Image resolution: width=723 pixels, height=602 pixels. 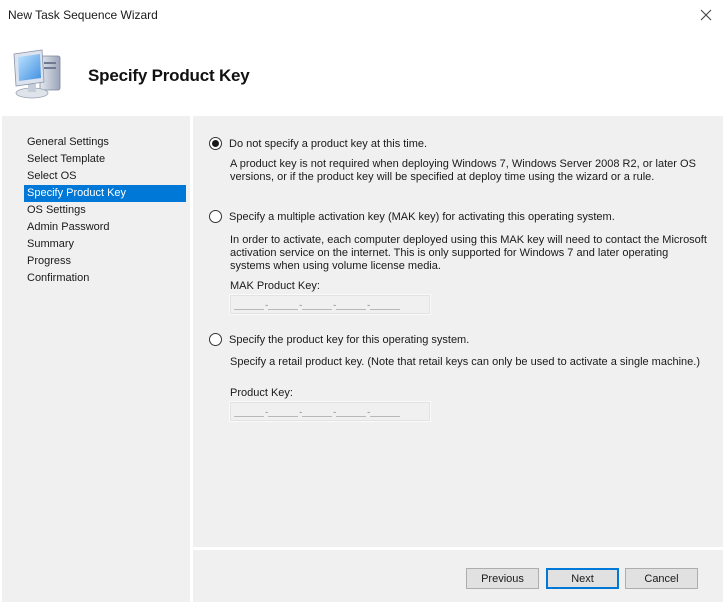 What do you see at coordinates (68, 142) in the screenshot?
I see `sidebar-item-general-settings: General Settings` at bounding box center [68, 142].